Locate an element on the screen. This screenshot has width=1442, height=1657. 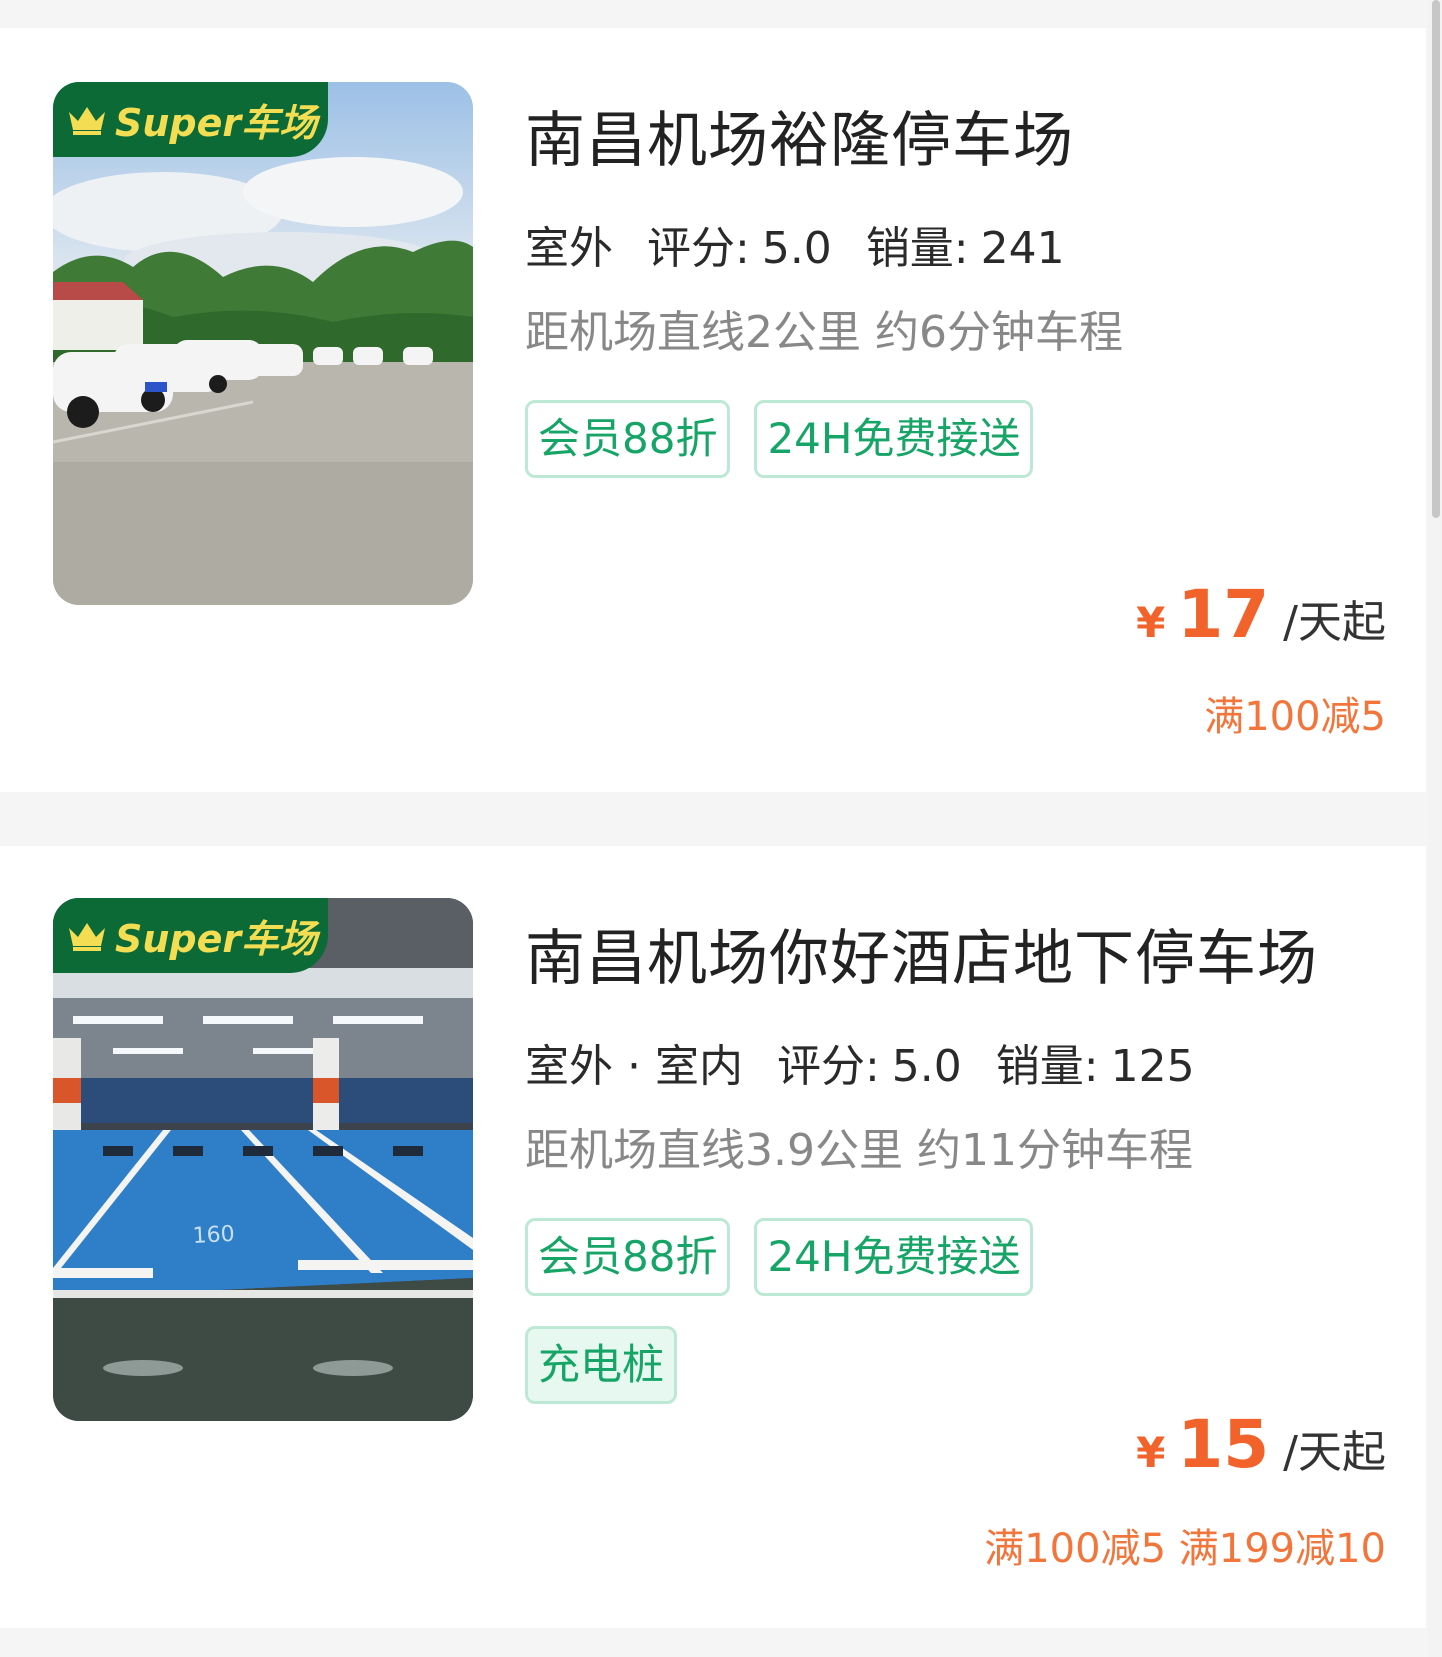
svg-text: 160 is located at coordinates (213, 1235).